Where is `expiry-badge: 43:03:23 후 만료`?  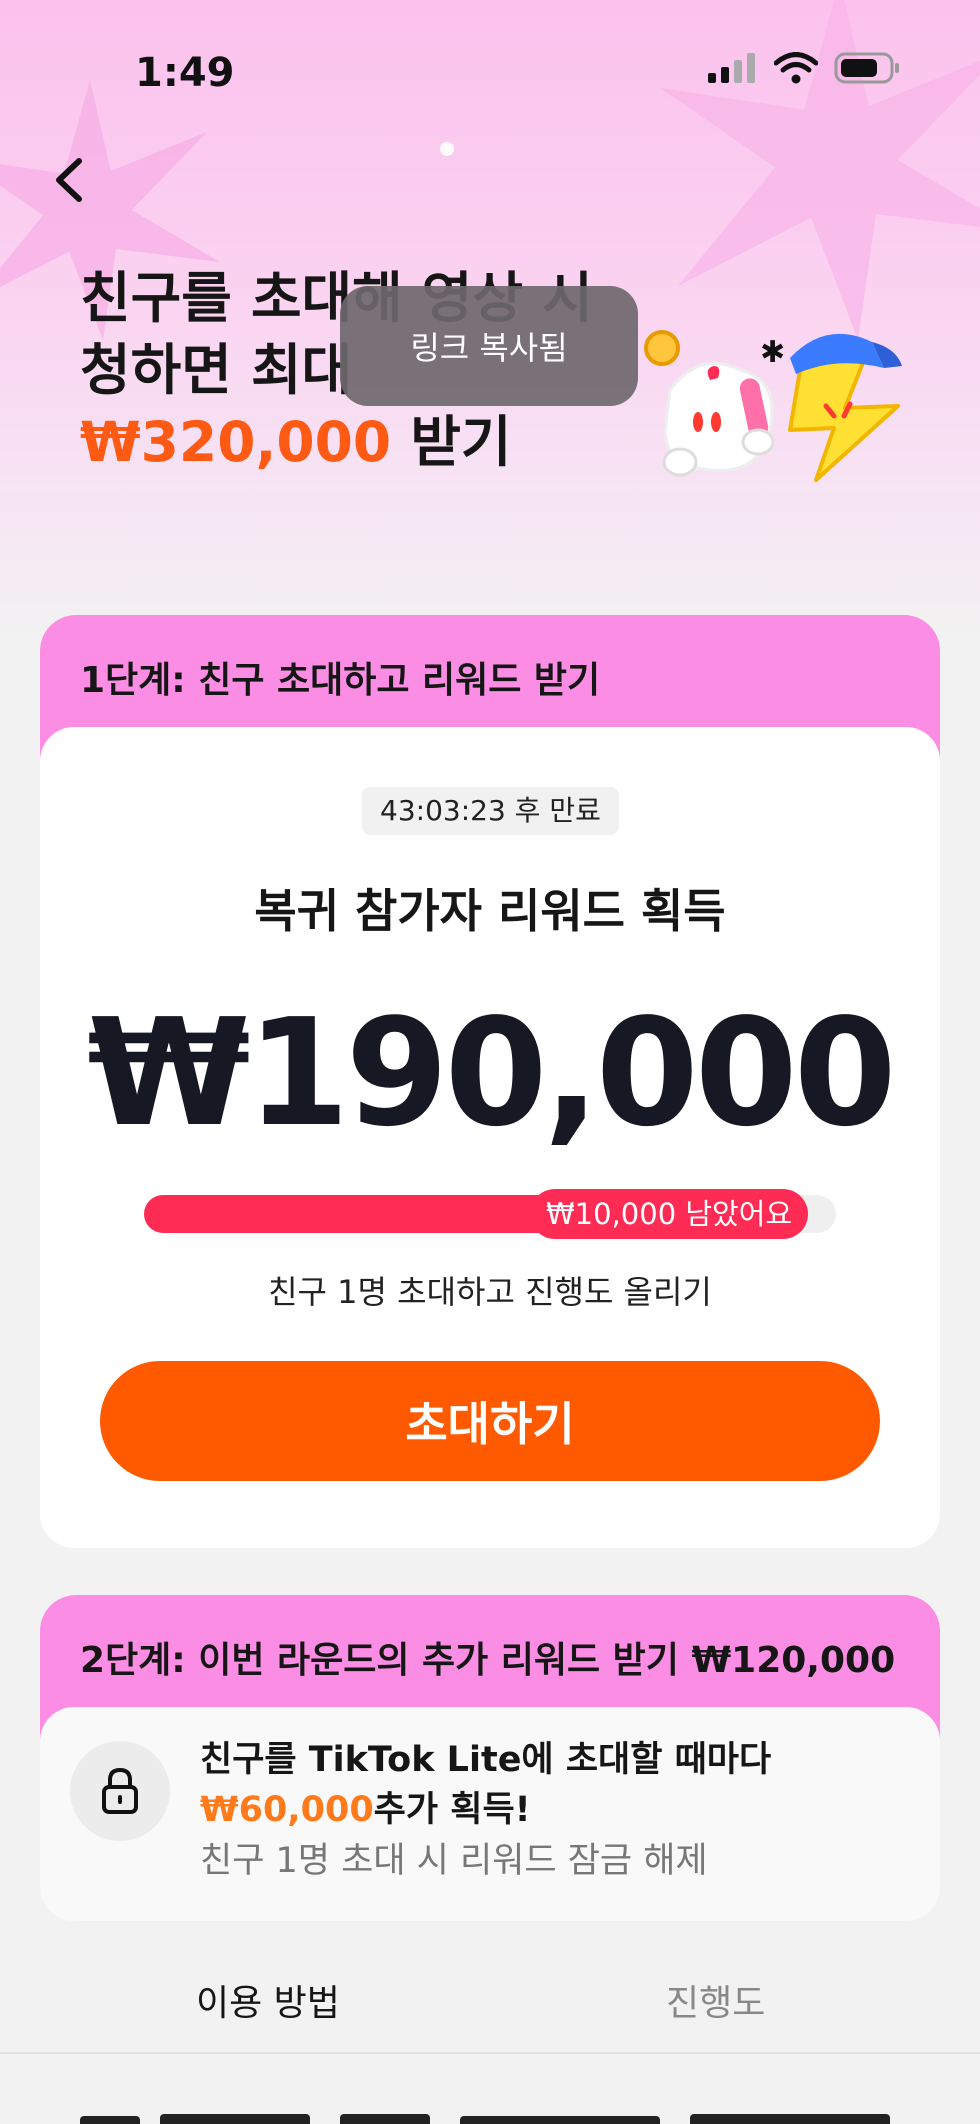
expiry-badge: 43:03:23 후 만료 is located at coordinates (490, 811).